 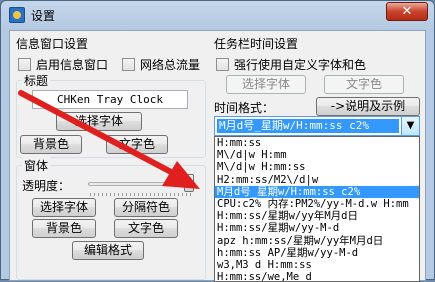 I want to click on title-bar: 设置 ✕, so click(x=217, y=15).